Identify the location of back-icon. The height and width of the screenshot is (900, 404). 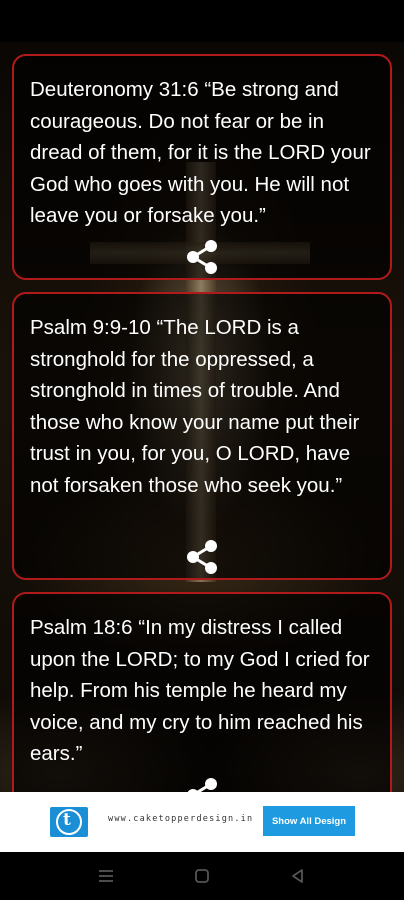
(298, 876).